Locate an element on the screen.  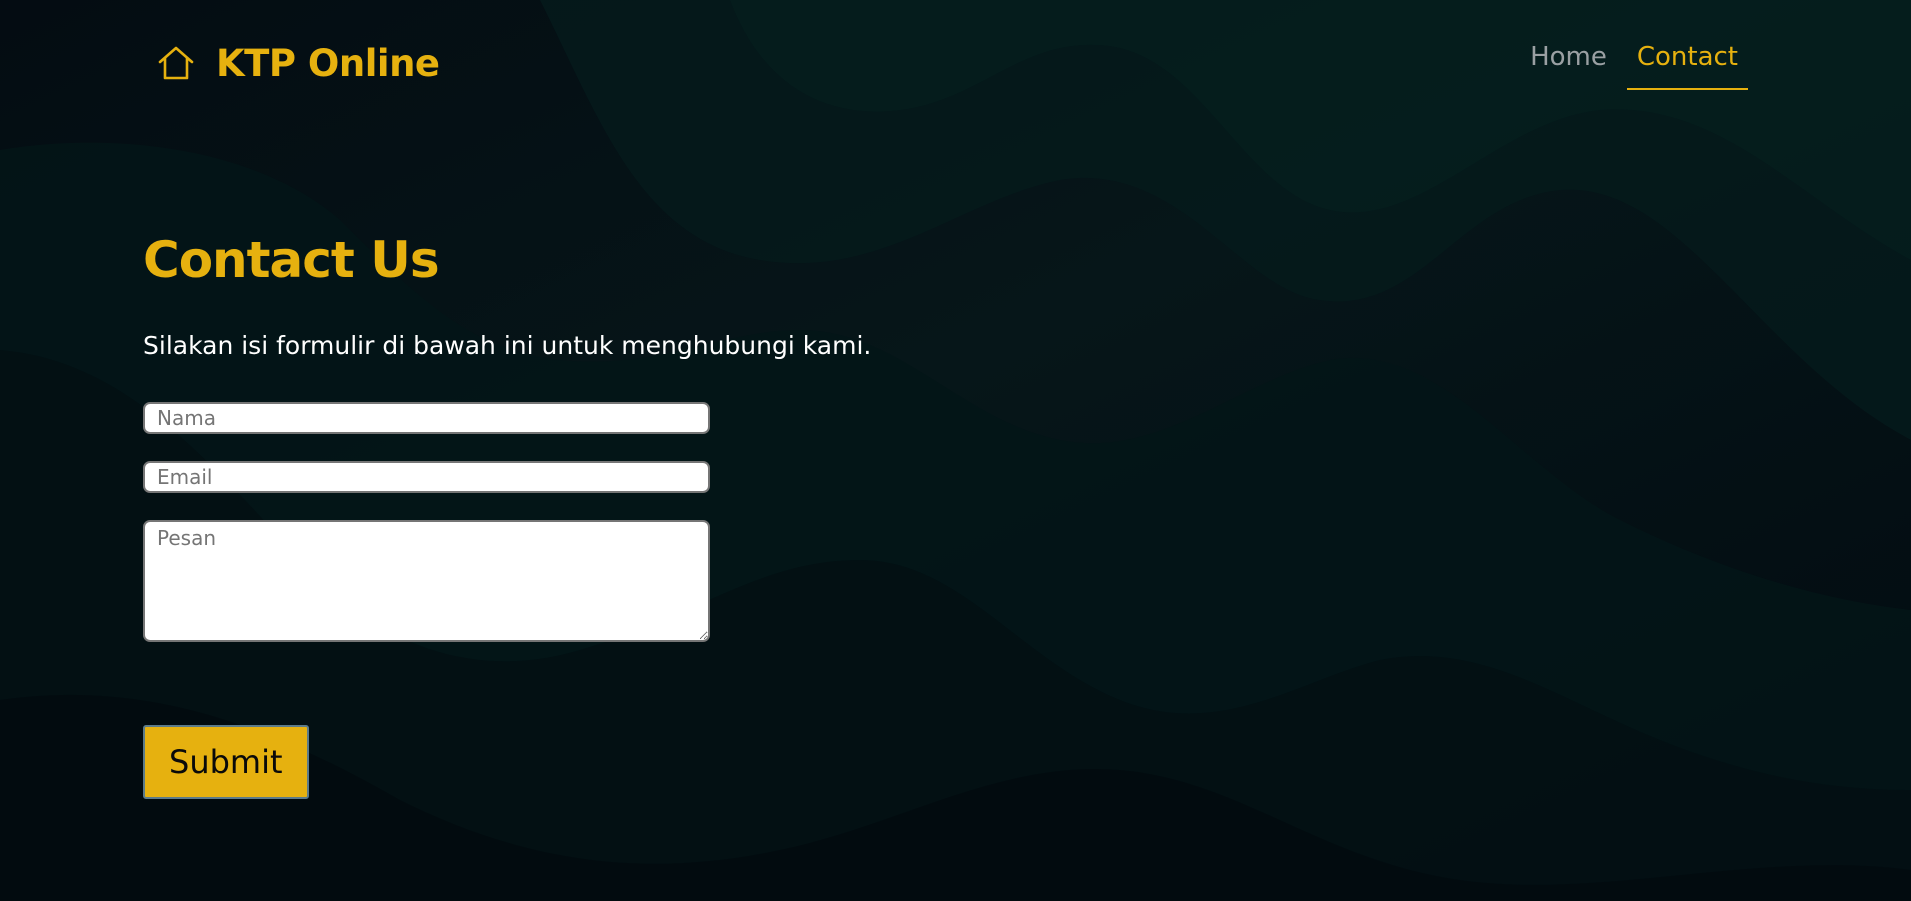
brand: KTP Online is located at coordinates (298, 63).